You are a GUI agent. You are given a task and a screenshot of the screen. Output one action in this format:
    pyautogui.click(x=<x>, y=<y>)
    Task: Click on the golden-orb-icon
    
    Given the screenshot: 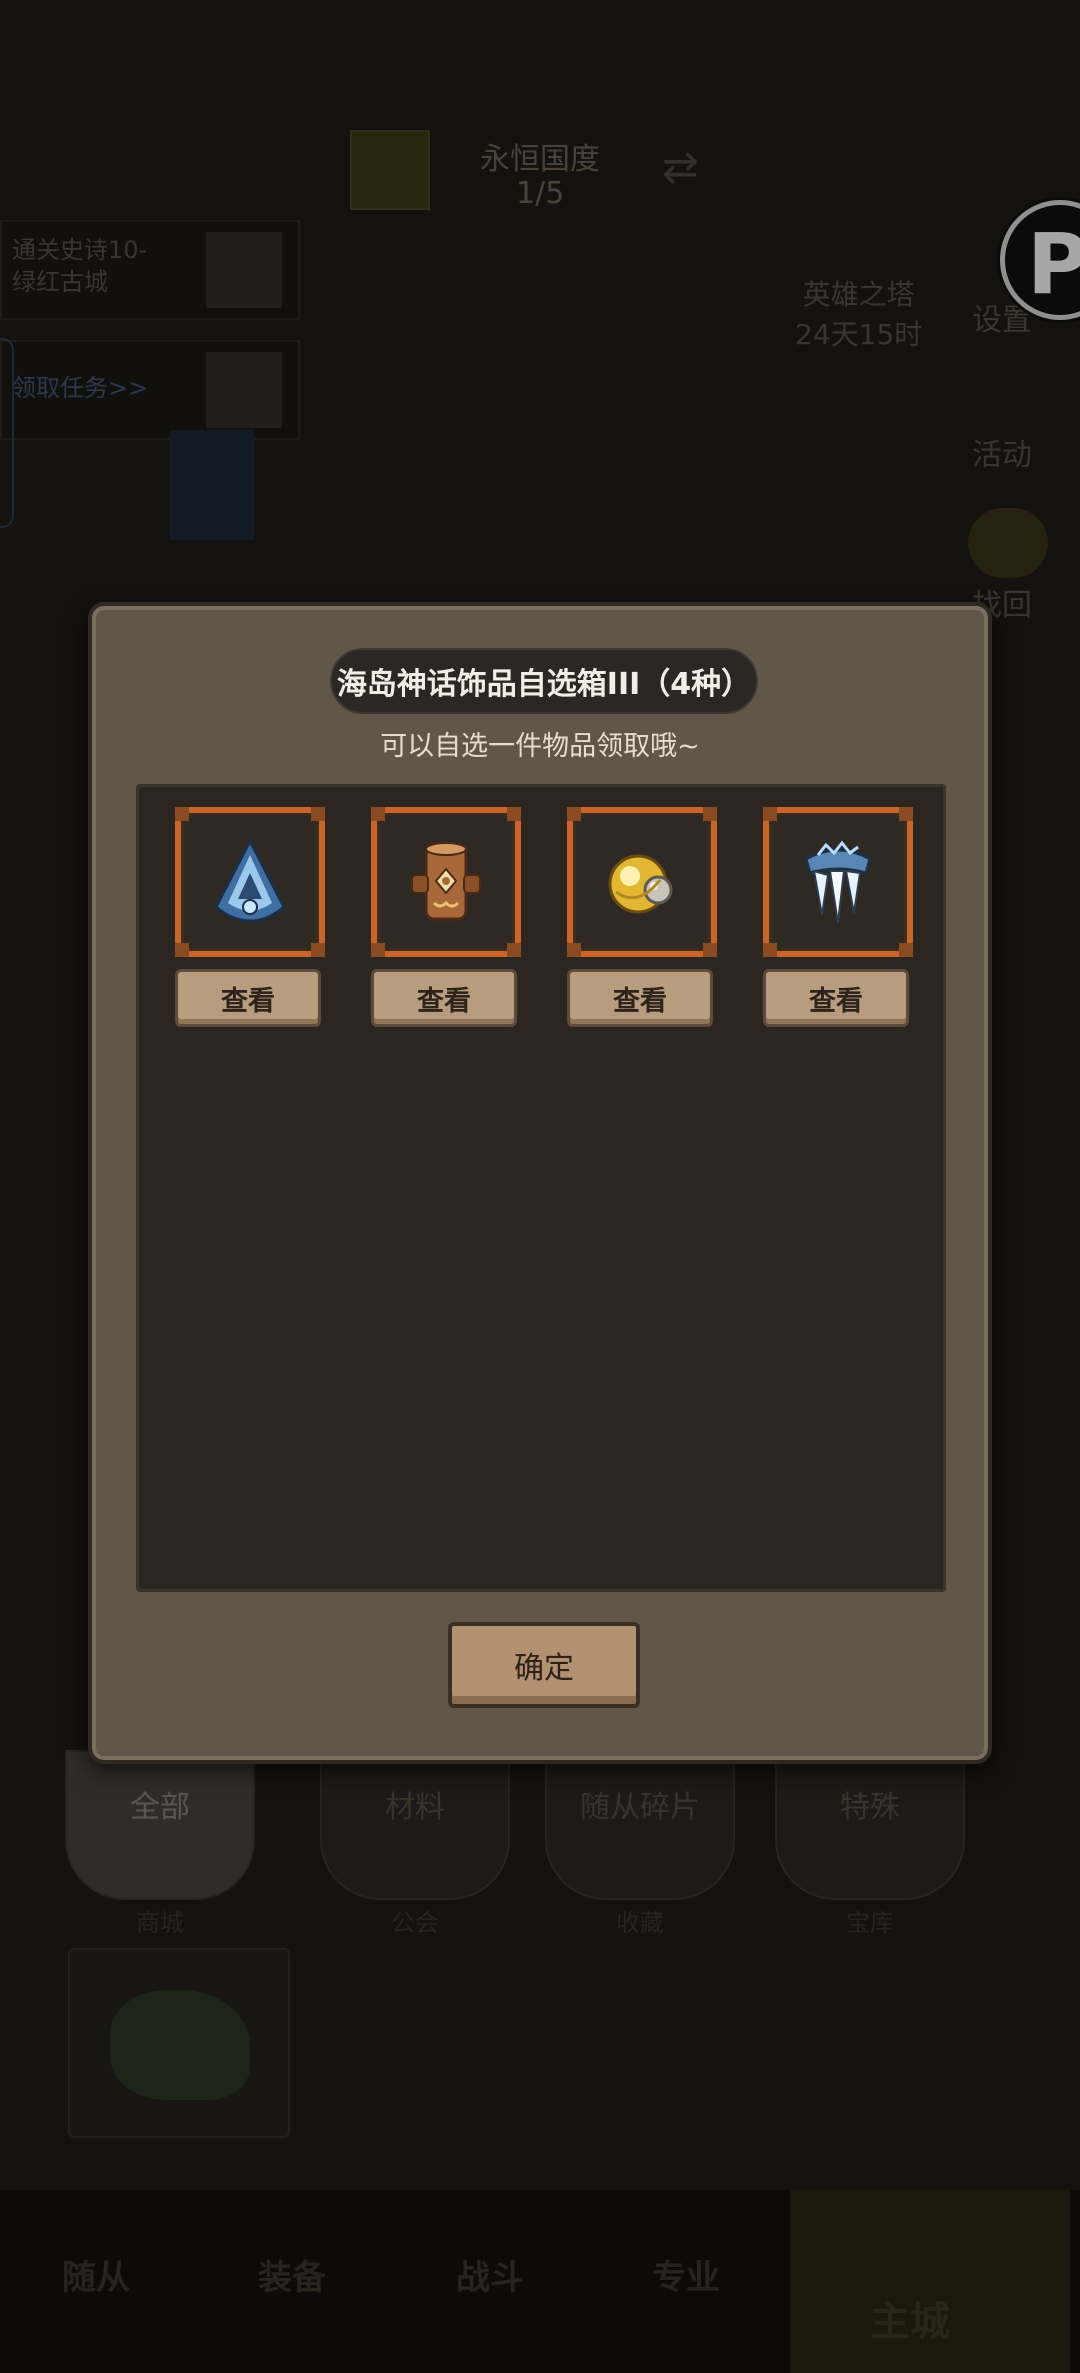 What is the action you would take?
    pyautogui.click(x=640, y=884)
    